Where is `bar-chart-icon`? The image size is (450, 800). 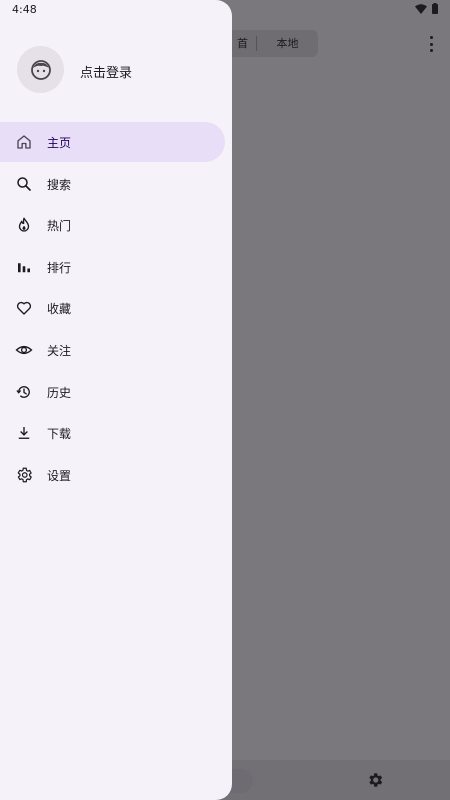
bar-chart-icon is located at coordinates (24, 267).